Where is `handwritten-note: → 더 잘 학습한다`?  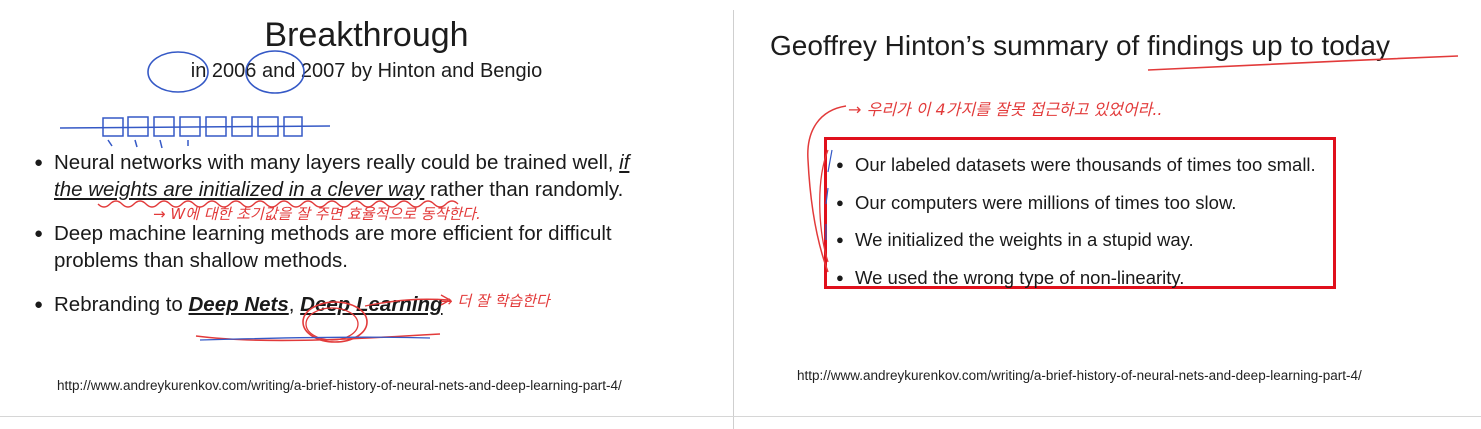
handwritten-note: → 더 잘 학습한다 is located at coordinates (495, 301).